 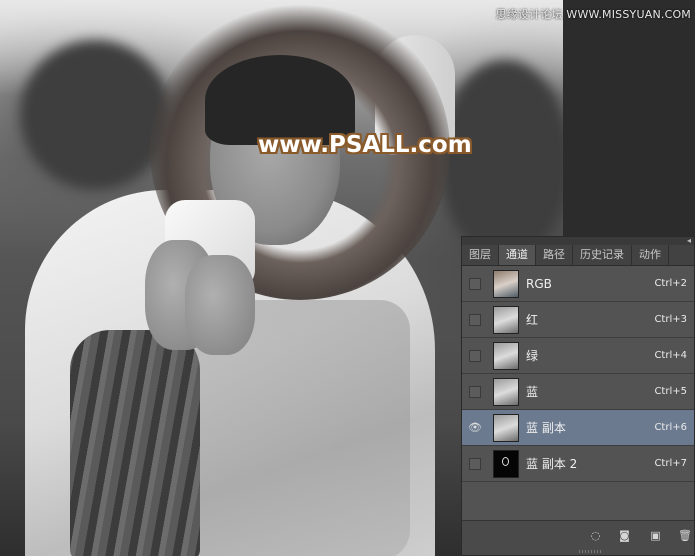 I want to click on workspace-background, so click(x=629, y=118).